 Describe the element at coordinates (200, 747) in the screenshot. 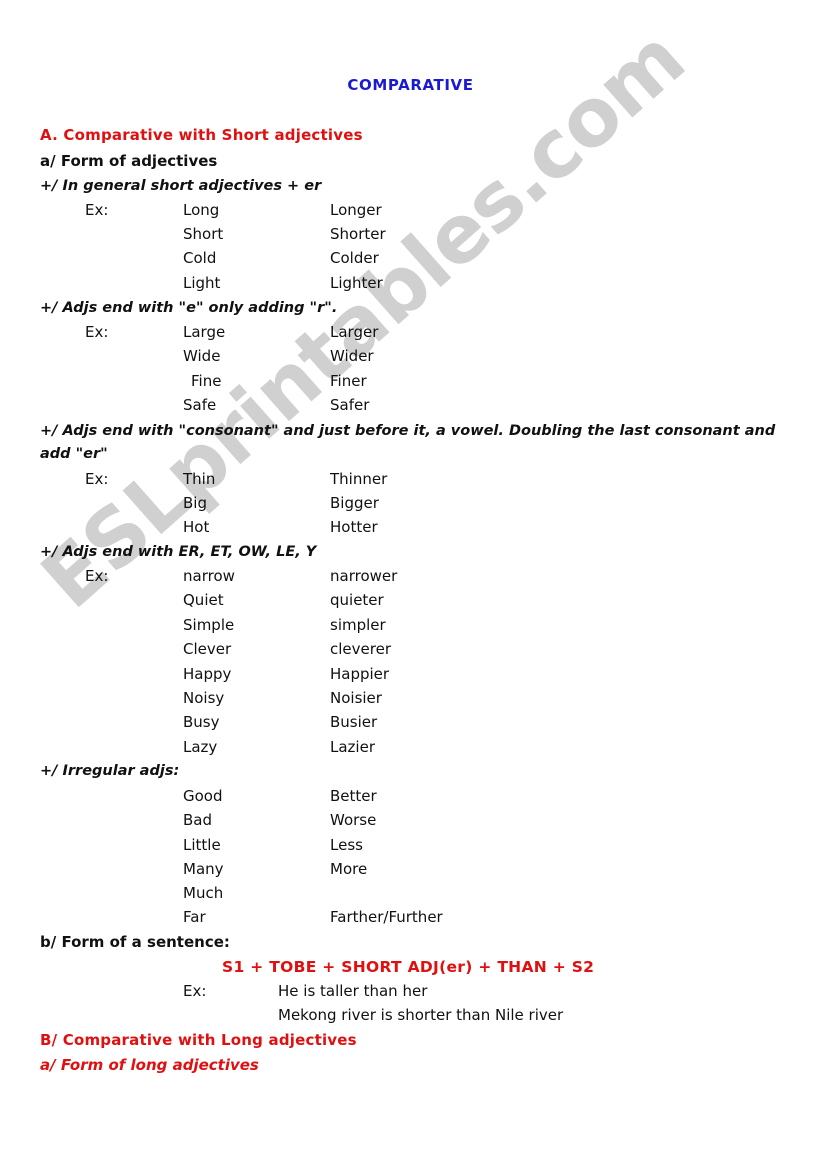

I see `adjective-base: Lazy` at that location.